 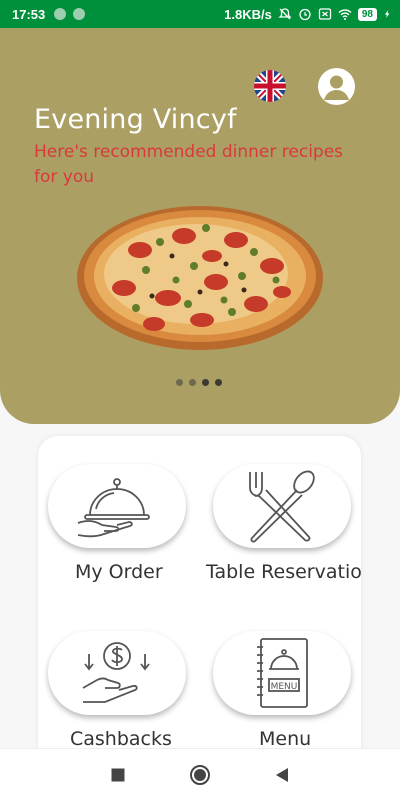 I want to click on pizza-image, so click(x=200, y=278).